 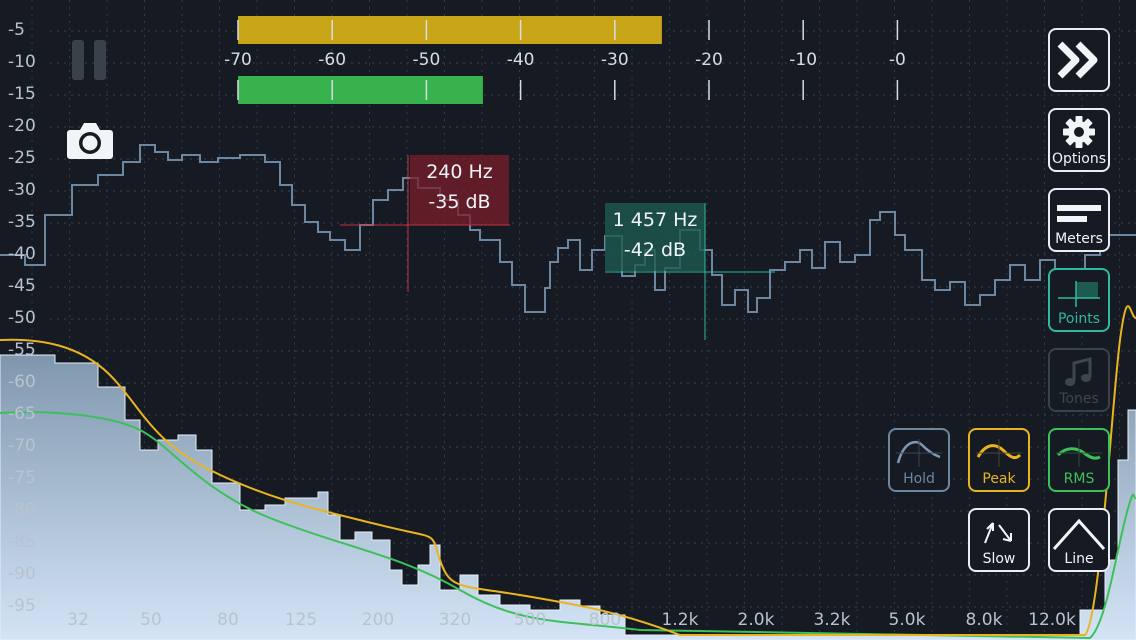 I want to click on x-axis-label: 32, so click(x=78, y=620).